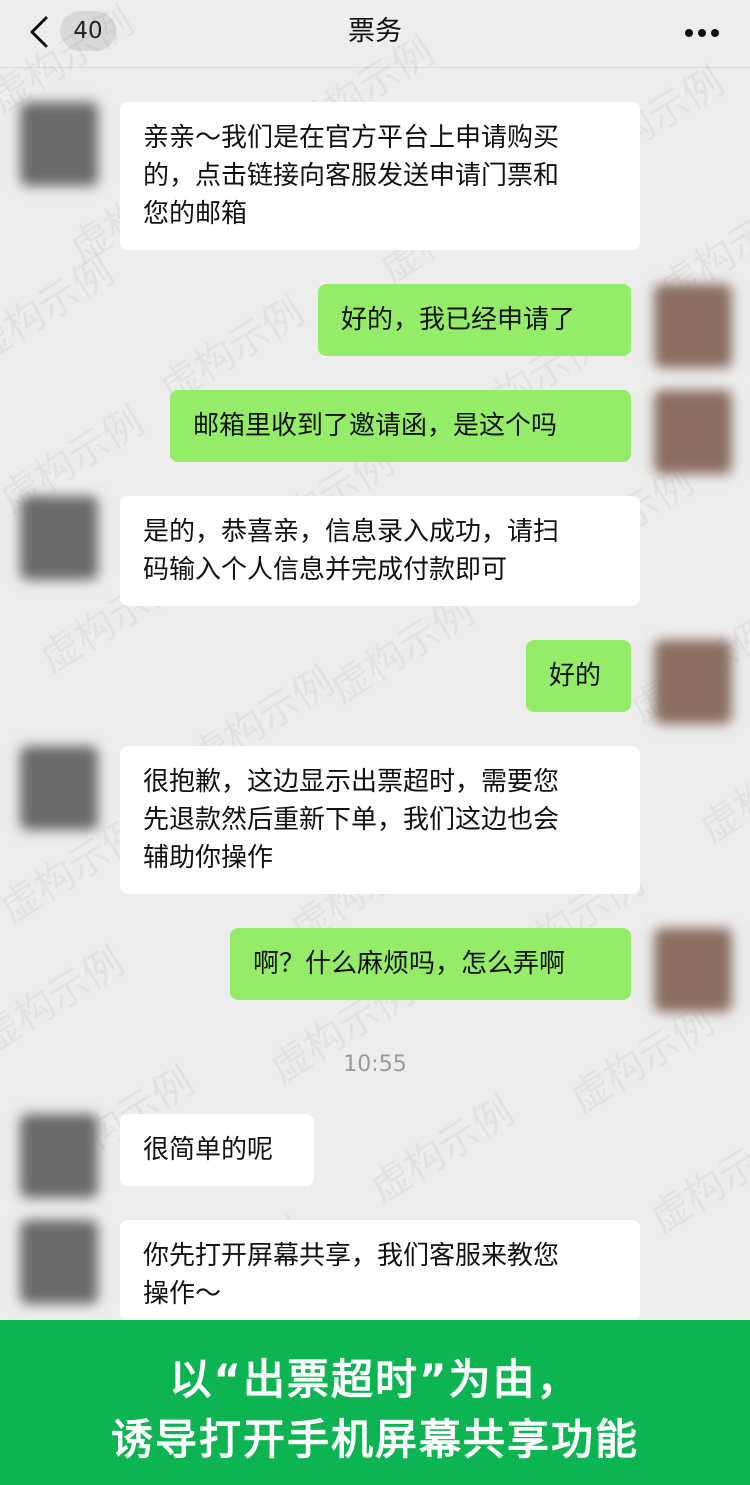  Describe the element at coordinates (400, 426) in the screenshot. I see `message-bubble: 邮箱里收到了邀请函，是这个吗` at that location.